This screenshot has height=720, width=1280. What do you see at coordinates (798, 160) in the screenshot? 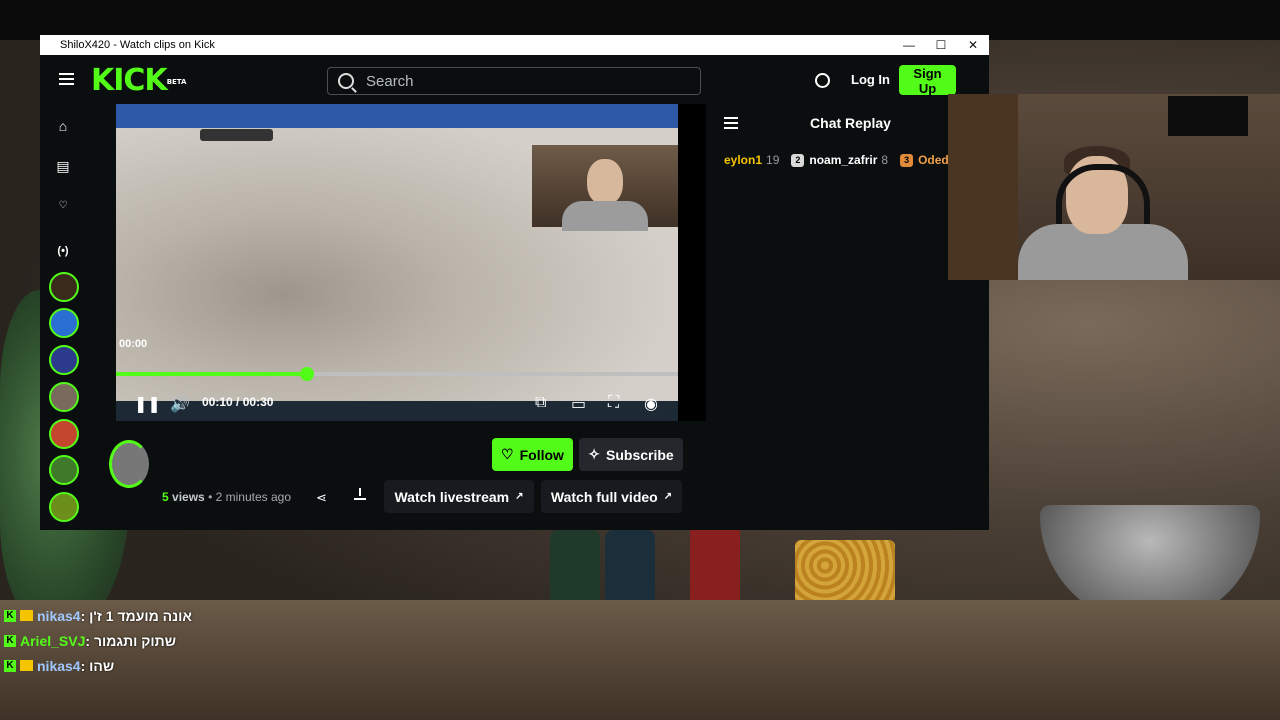
I see `rank-badge-icon: 2` at bounding box center [798, 160].